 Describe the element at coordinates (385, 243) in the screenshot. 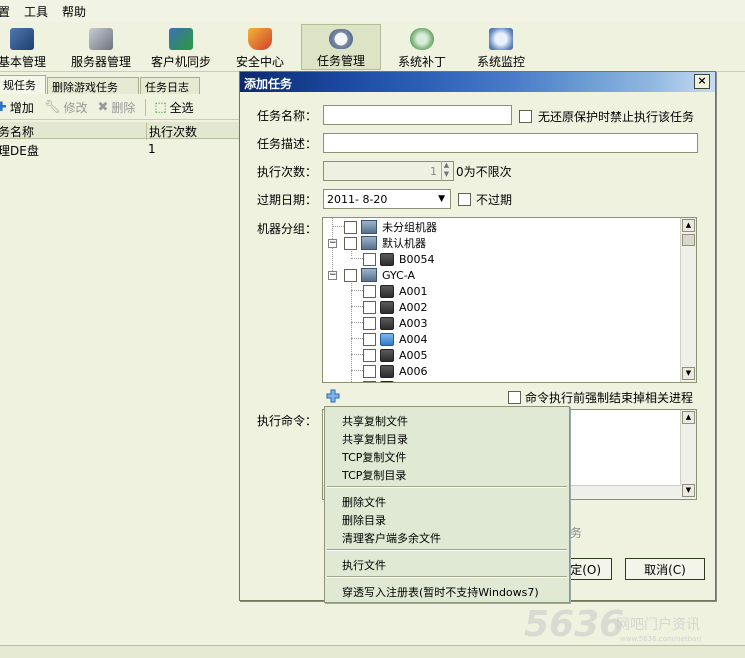

I see `tree-item-default-group: 默认机器` at that location.